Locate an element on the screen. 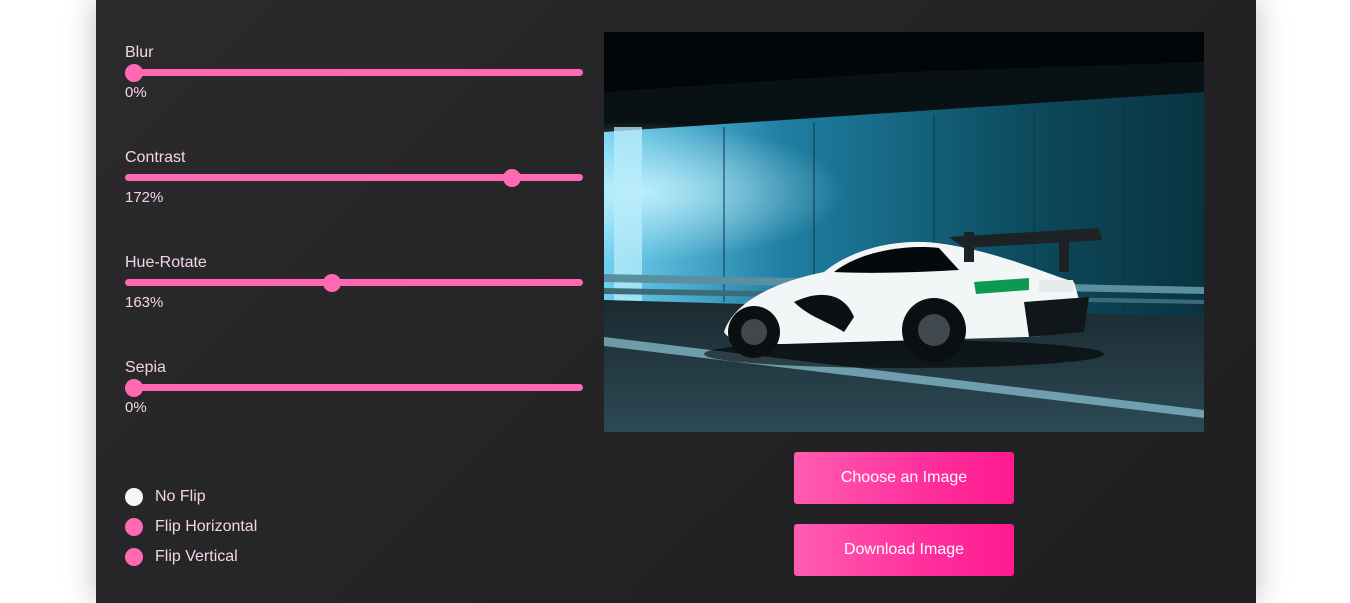 This screenshot has height=603, width=1350. no-flip-label: No Flip is located at coordinates (180, 496).